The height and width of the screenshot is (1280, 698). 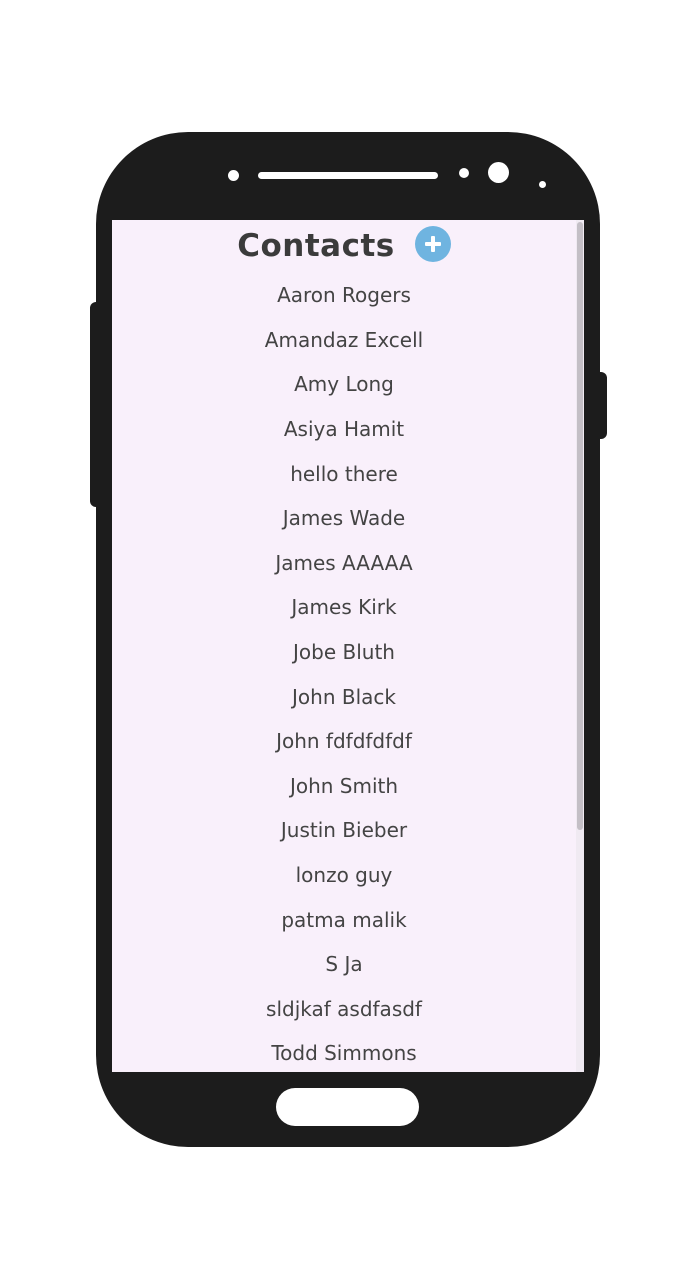 I want to click on home-button, so click(x=347, y=1107).